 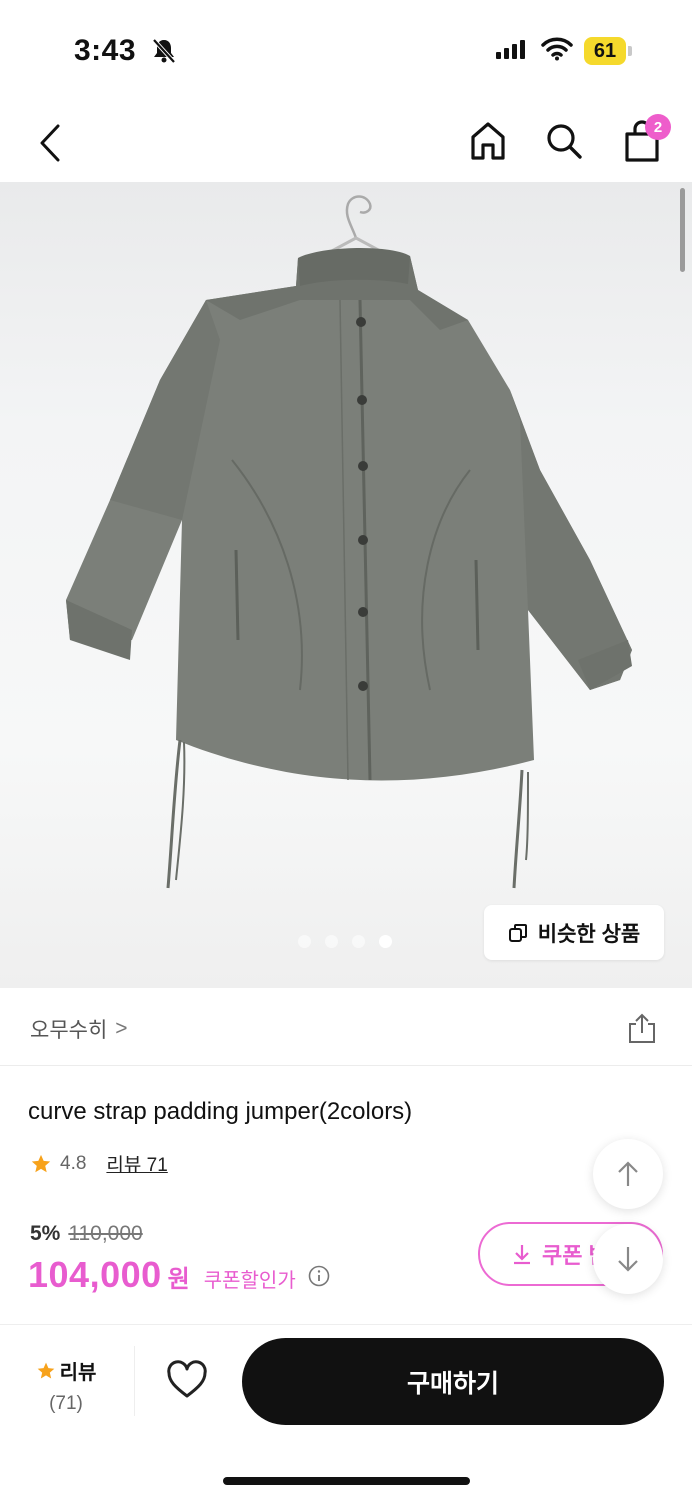 I want to click on share-icon, so click(x=642, y=1028).